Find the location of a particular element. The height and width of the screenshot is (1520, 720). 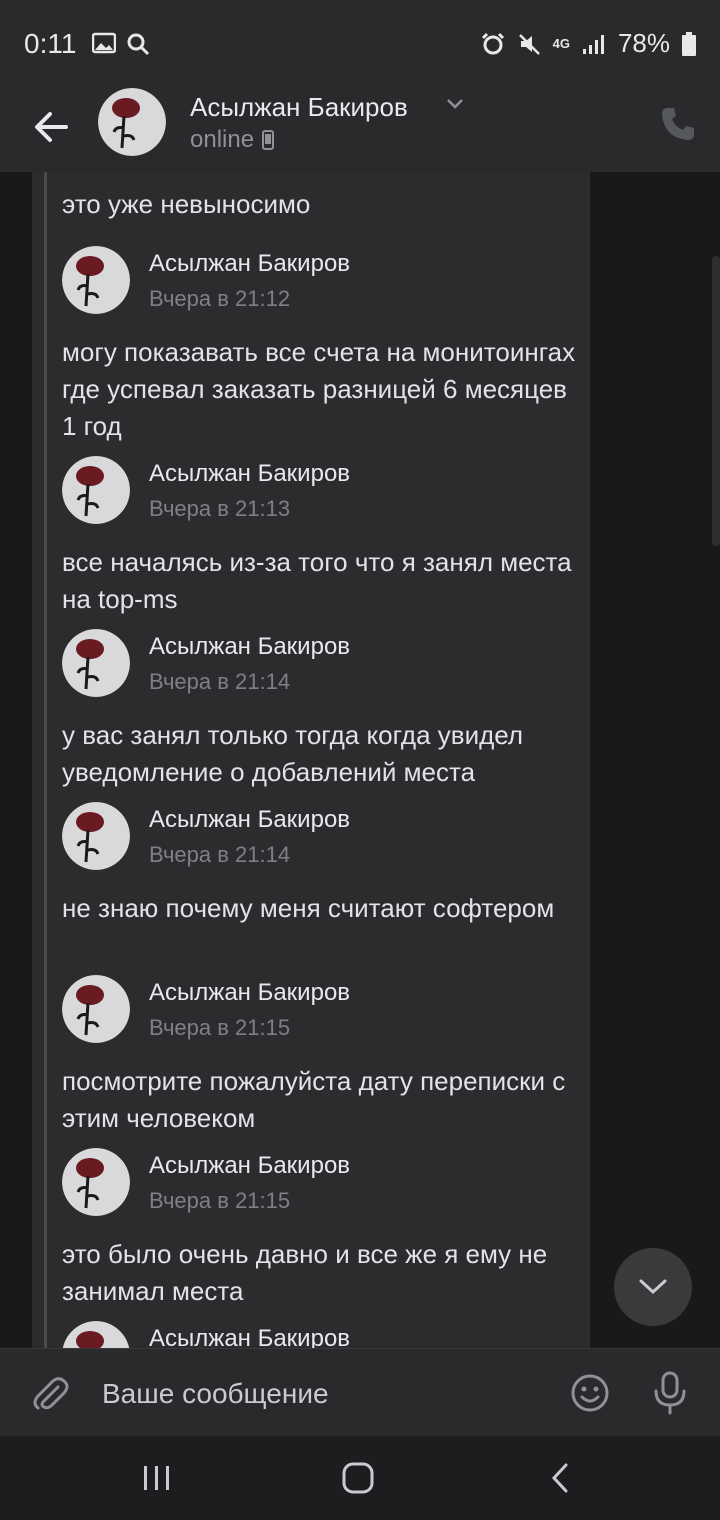

mobile-icon is located at coordinates (268, 140).